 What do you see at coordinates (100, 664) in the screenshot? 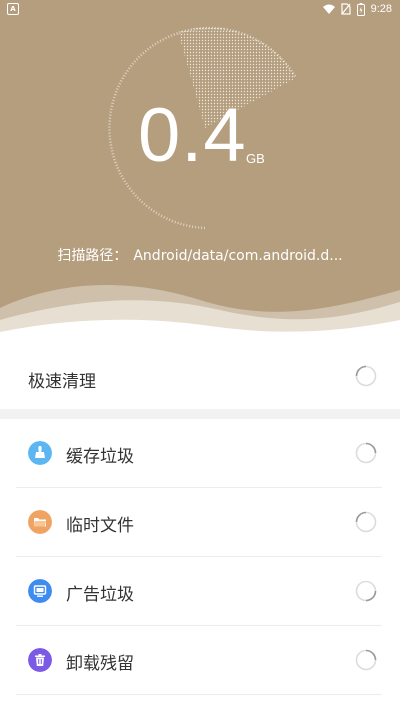
I see `category-label: 卸载残留` at bounding box center [100, 664].